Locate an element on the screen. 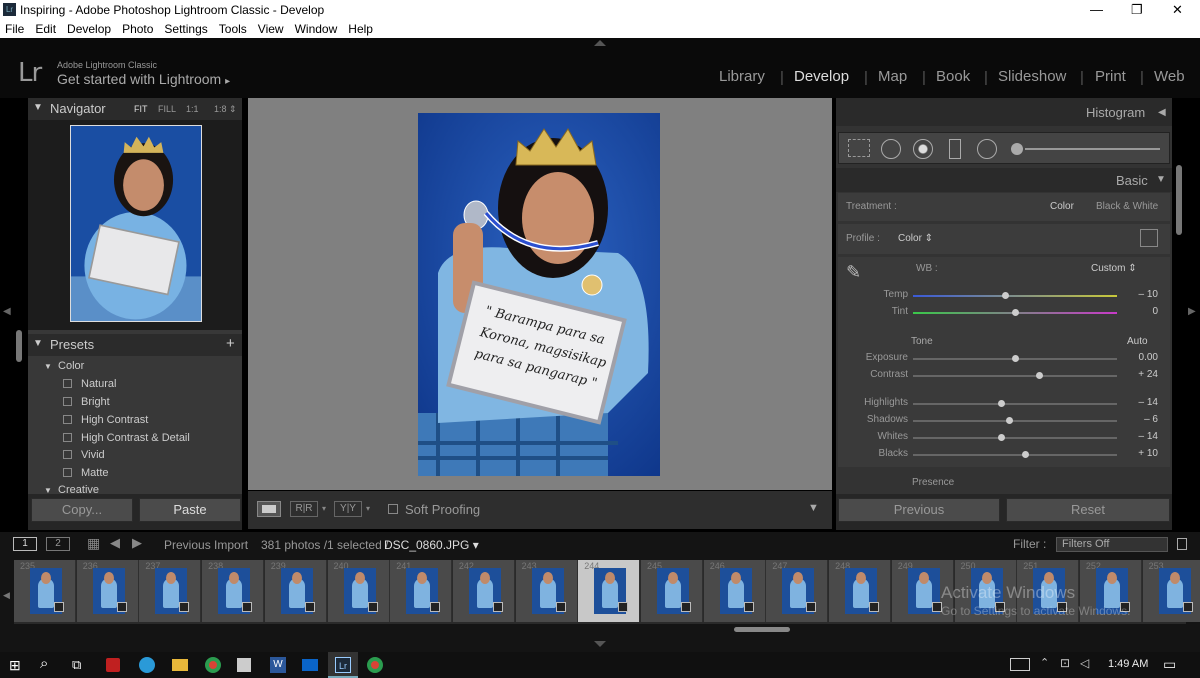 The width and height of the screenshot is (1200, 678). filmstrip-thumbnail: 244 is located at coordinates (609, 591).